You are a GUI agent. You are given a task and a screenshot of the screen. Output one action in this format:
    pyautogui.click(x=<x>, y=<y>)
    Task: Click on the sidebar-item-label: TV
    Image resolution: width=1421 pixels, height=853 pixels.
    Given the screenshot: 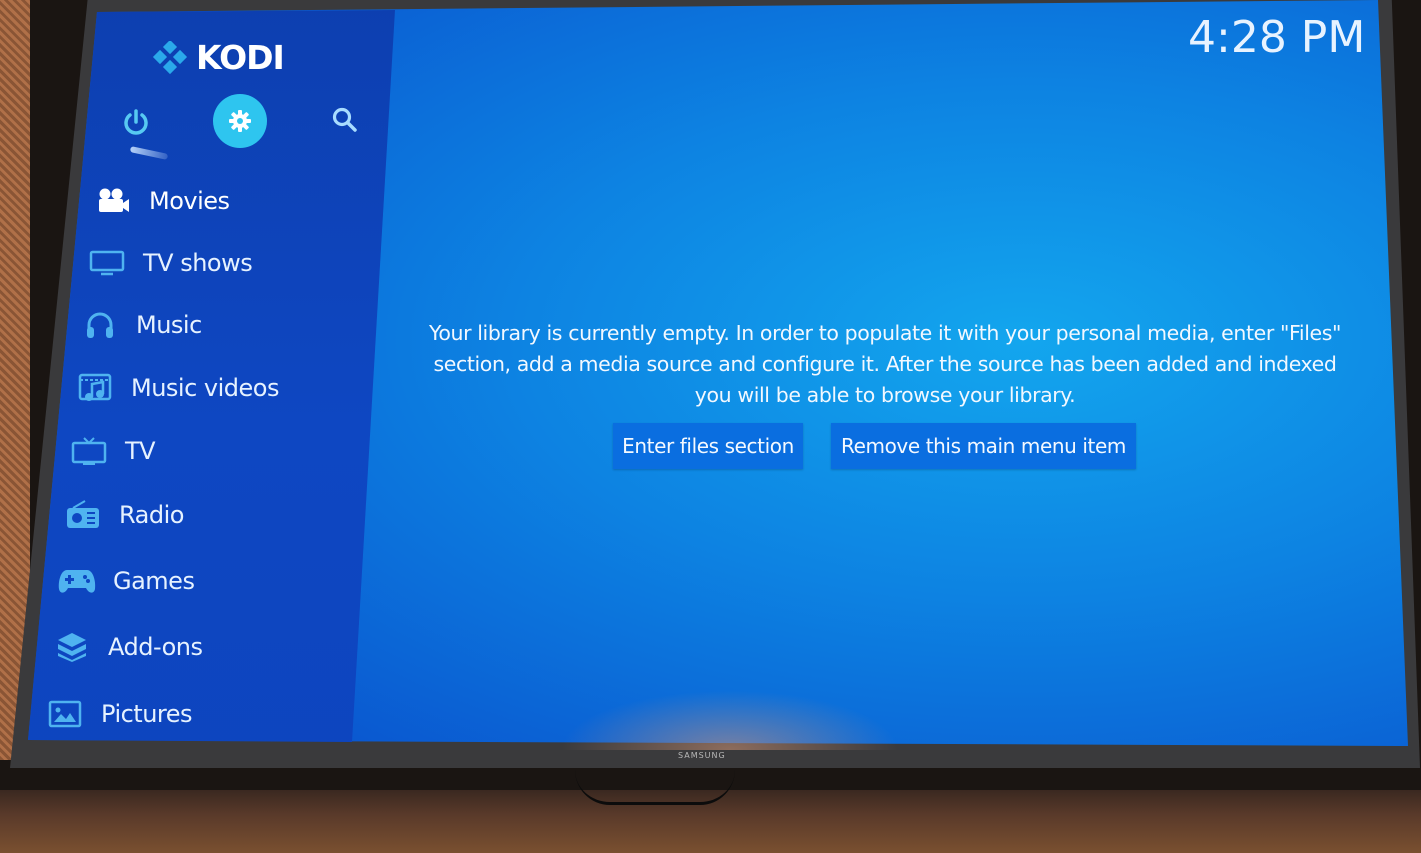 What is the action you would take?
    pyautogui.click(x=140, y=451)
    